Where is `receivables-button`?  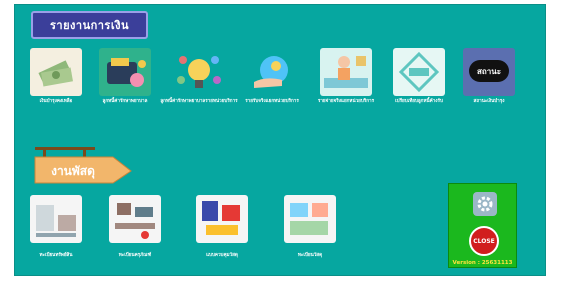 receivables-button is located at coordinates (125, 72).